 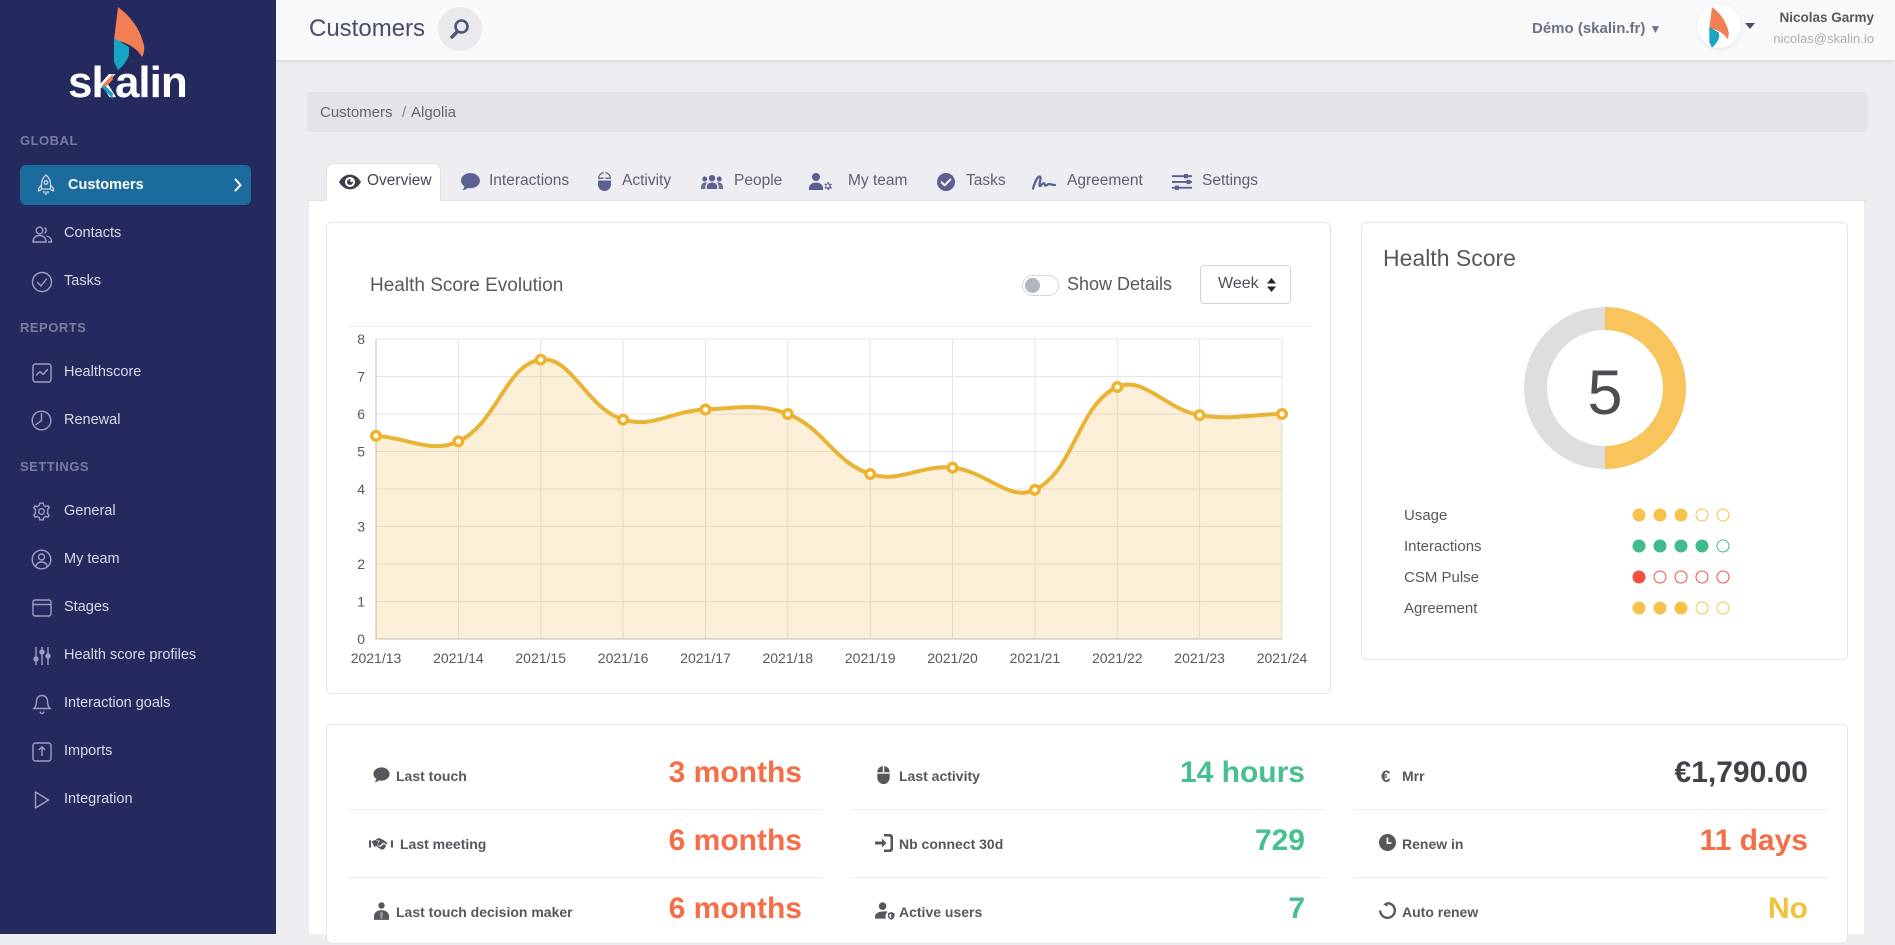 I want to click on svg-text: 6, so click(x=361, y=414).